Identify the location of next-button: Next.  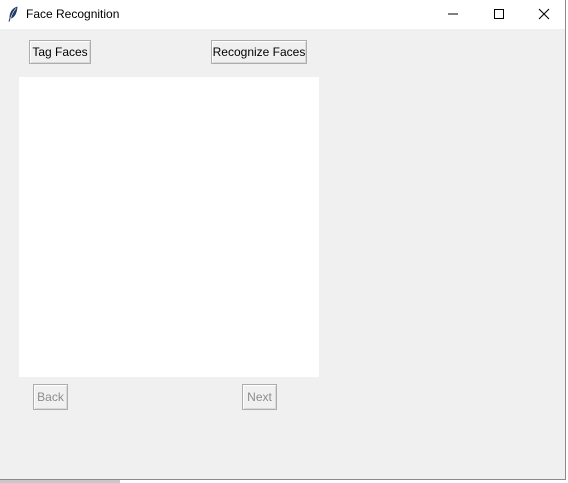
(259, 397).